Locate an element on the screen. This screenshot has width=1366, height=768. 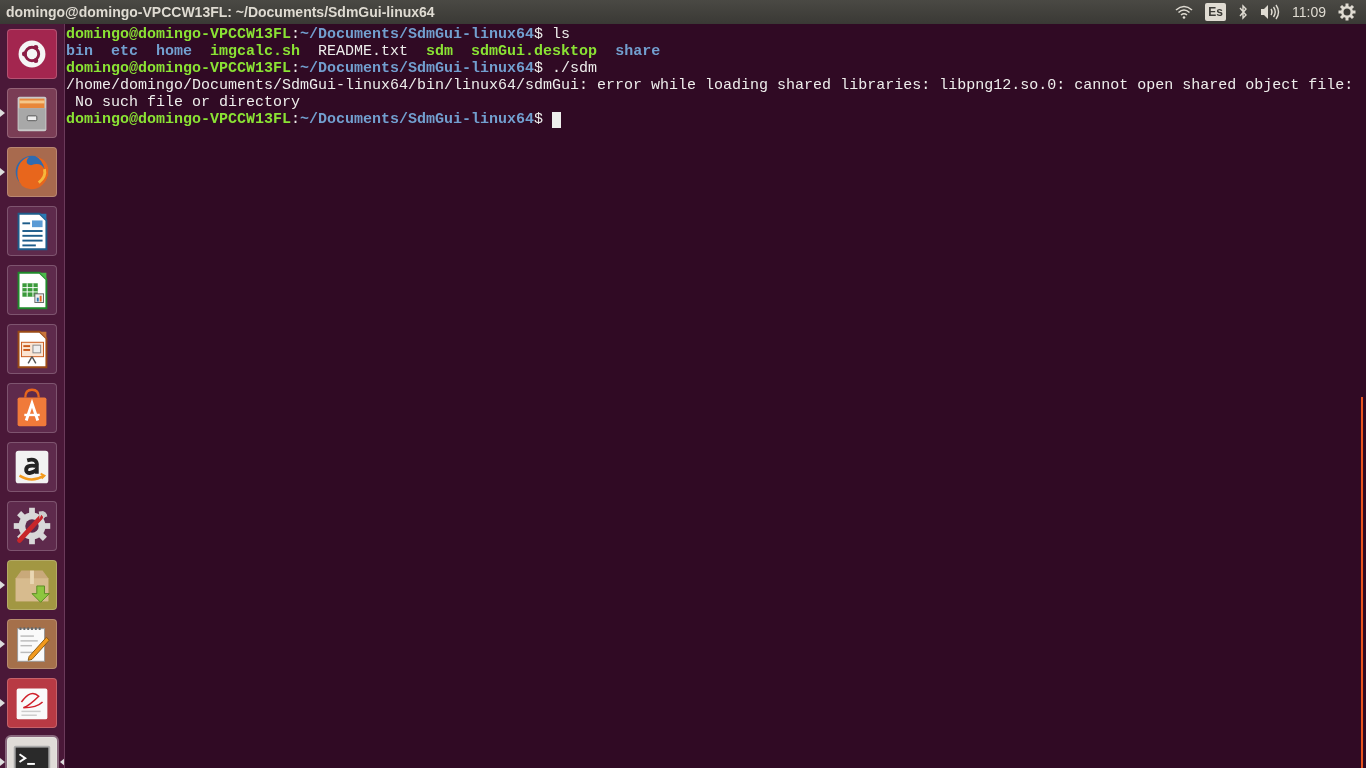
wifi-icon is located at coordinates (1184, 12).